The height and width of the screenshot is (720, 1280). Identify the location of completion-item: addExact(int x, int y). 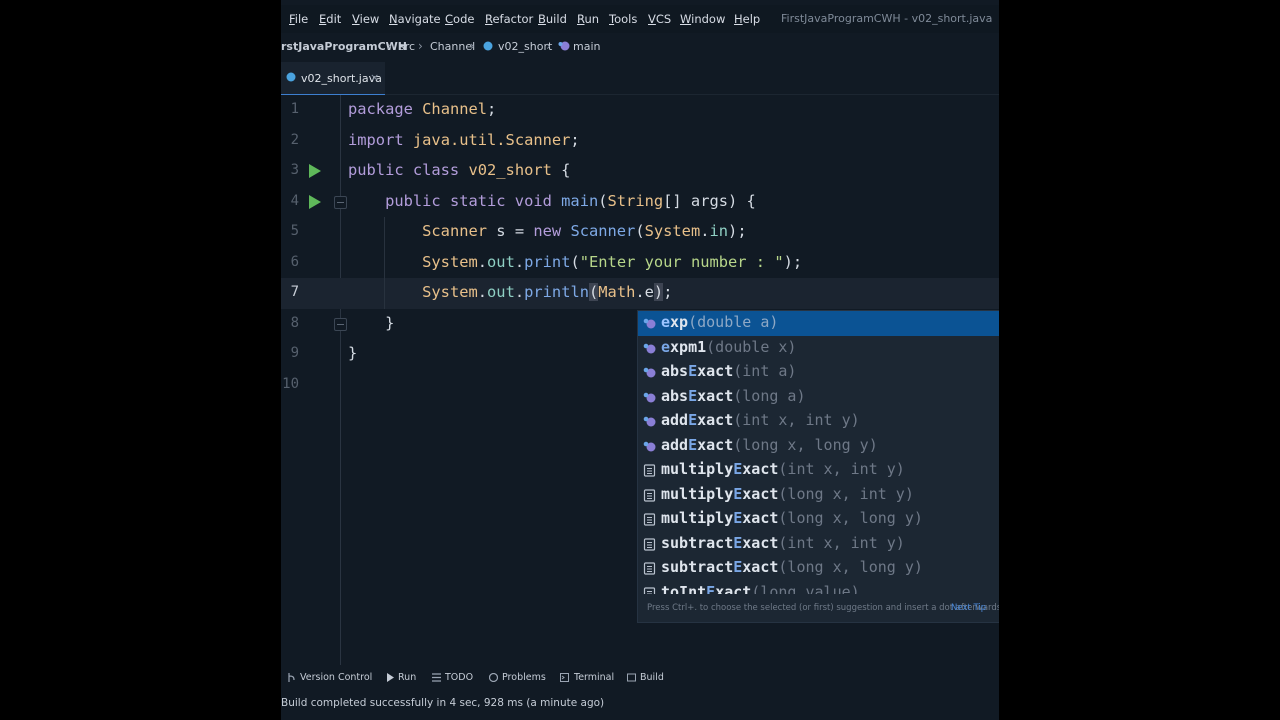
(818, 421).